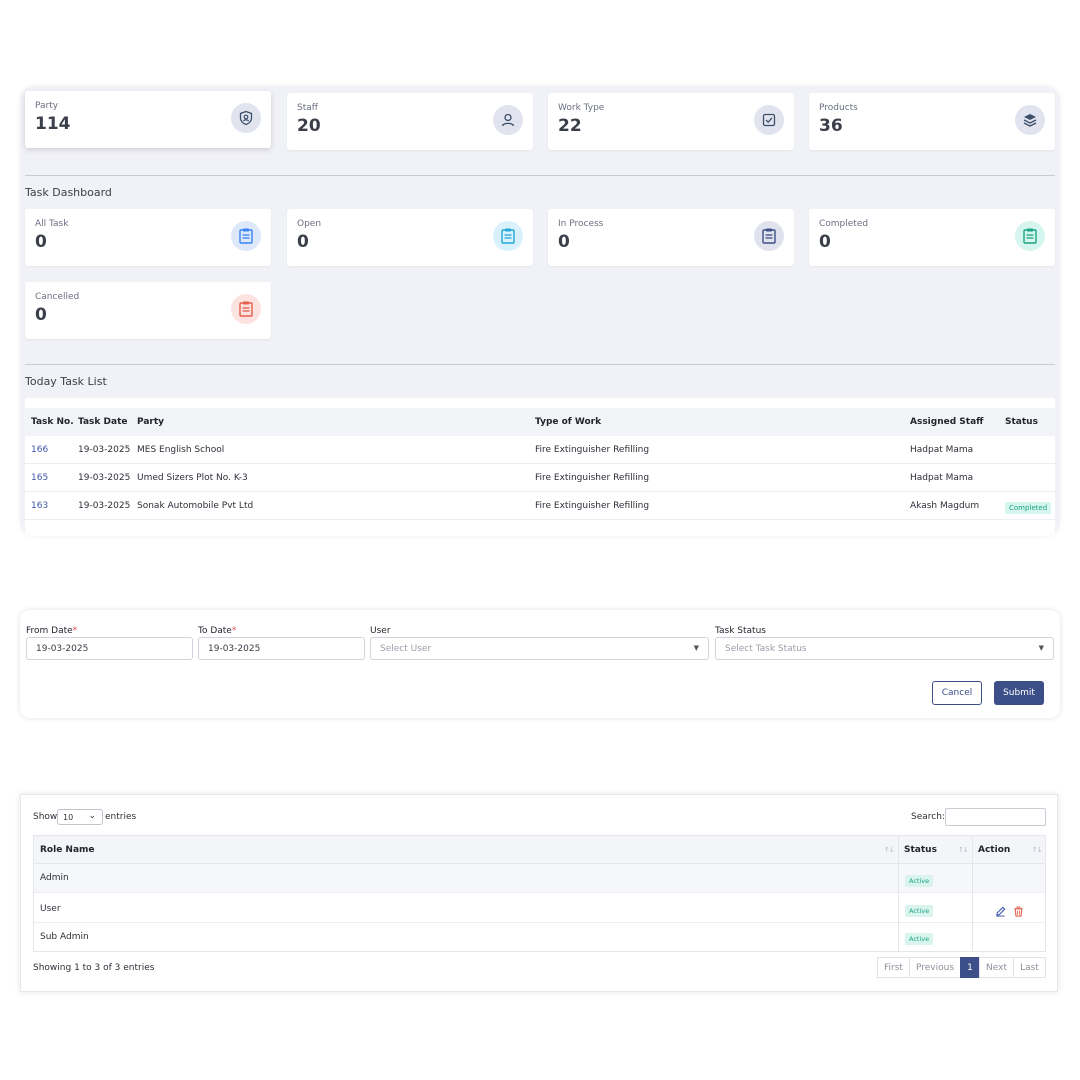  Describe the element at coordinates (844, 224) in the screenshot. I see `task-card-label: Completed` at that location.